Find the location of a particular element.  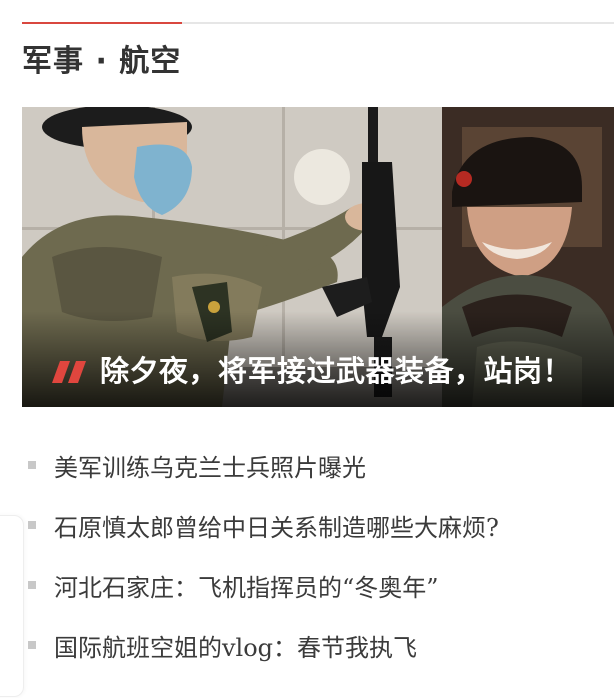

news-title: 石原慎太郎曾给中日关系制造哪些大麻烦? is located at coordinates (276, 525).